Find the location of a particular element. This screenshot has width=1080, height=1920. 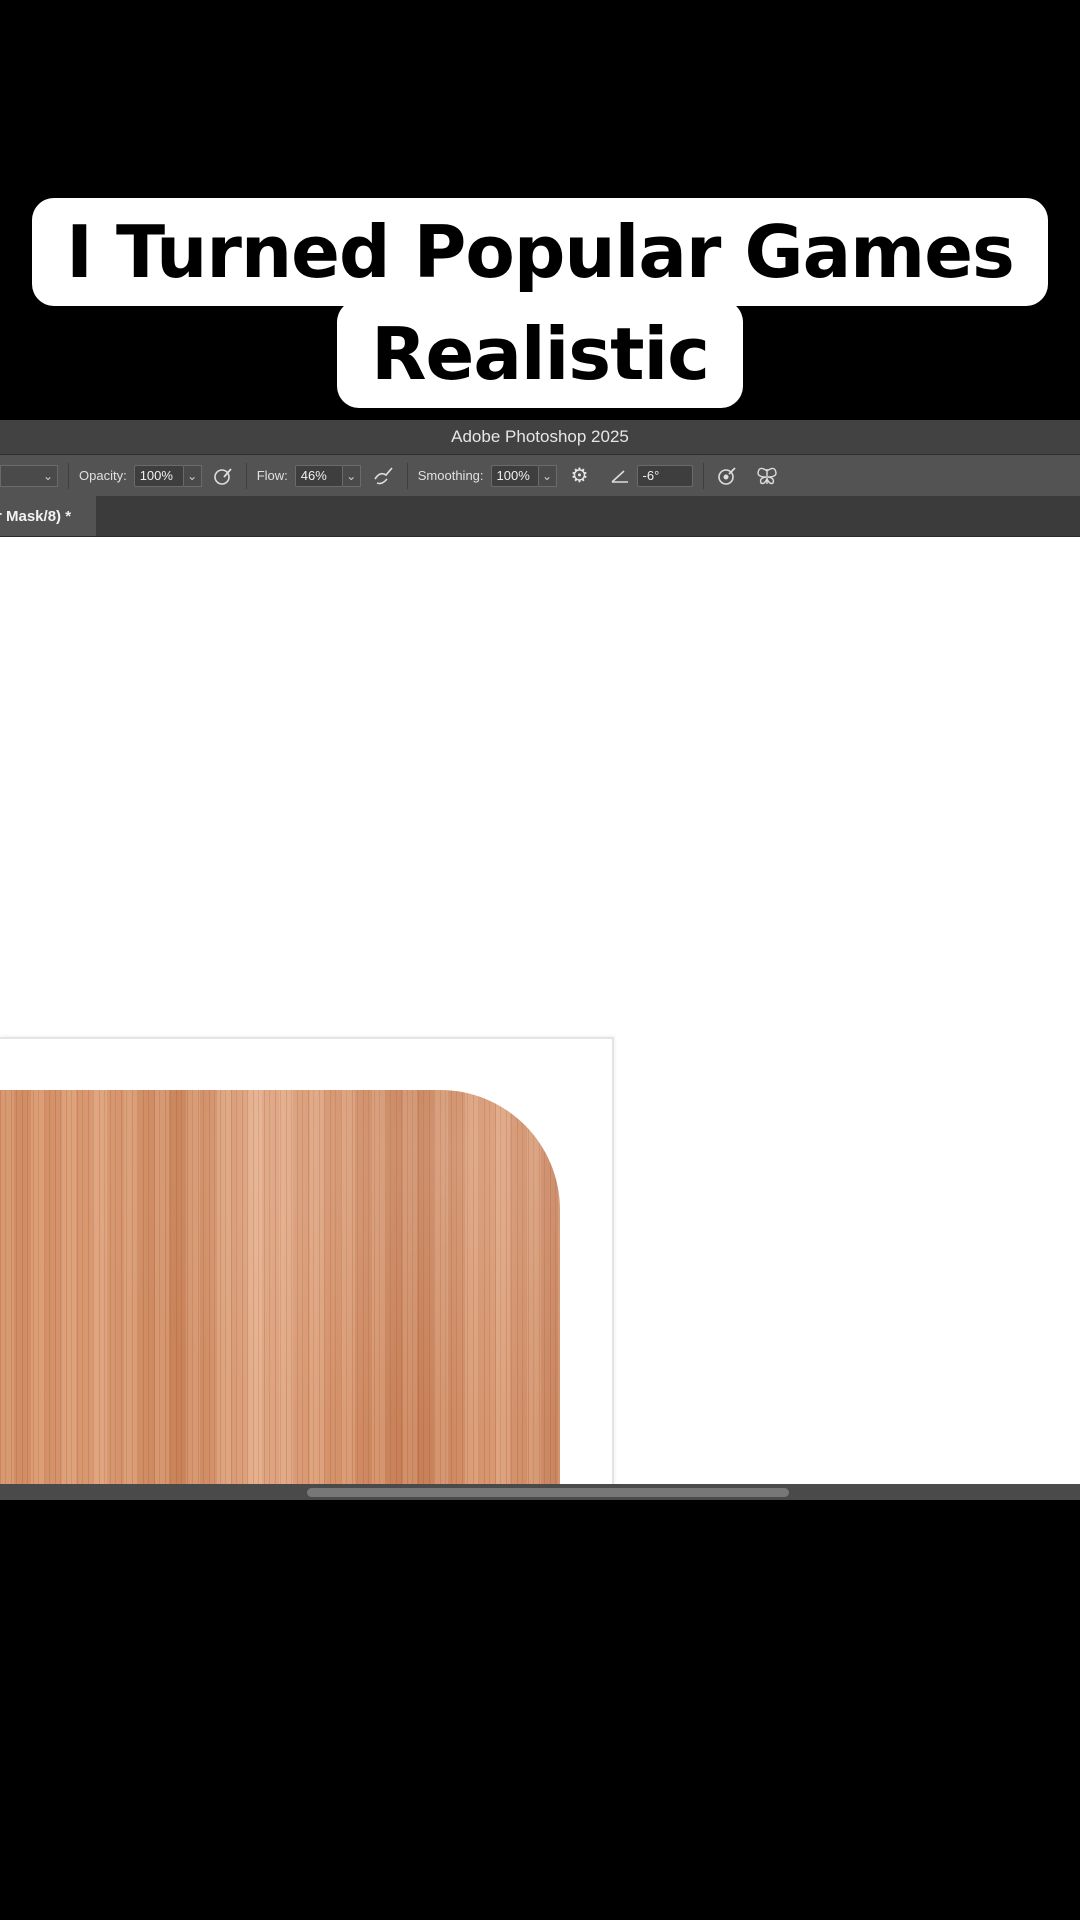

flow-dropdown: ⌄ is located at coordinates (351, 475).